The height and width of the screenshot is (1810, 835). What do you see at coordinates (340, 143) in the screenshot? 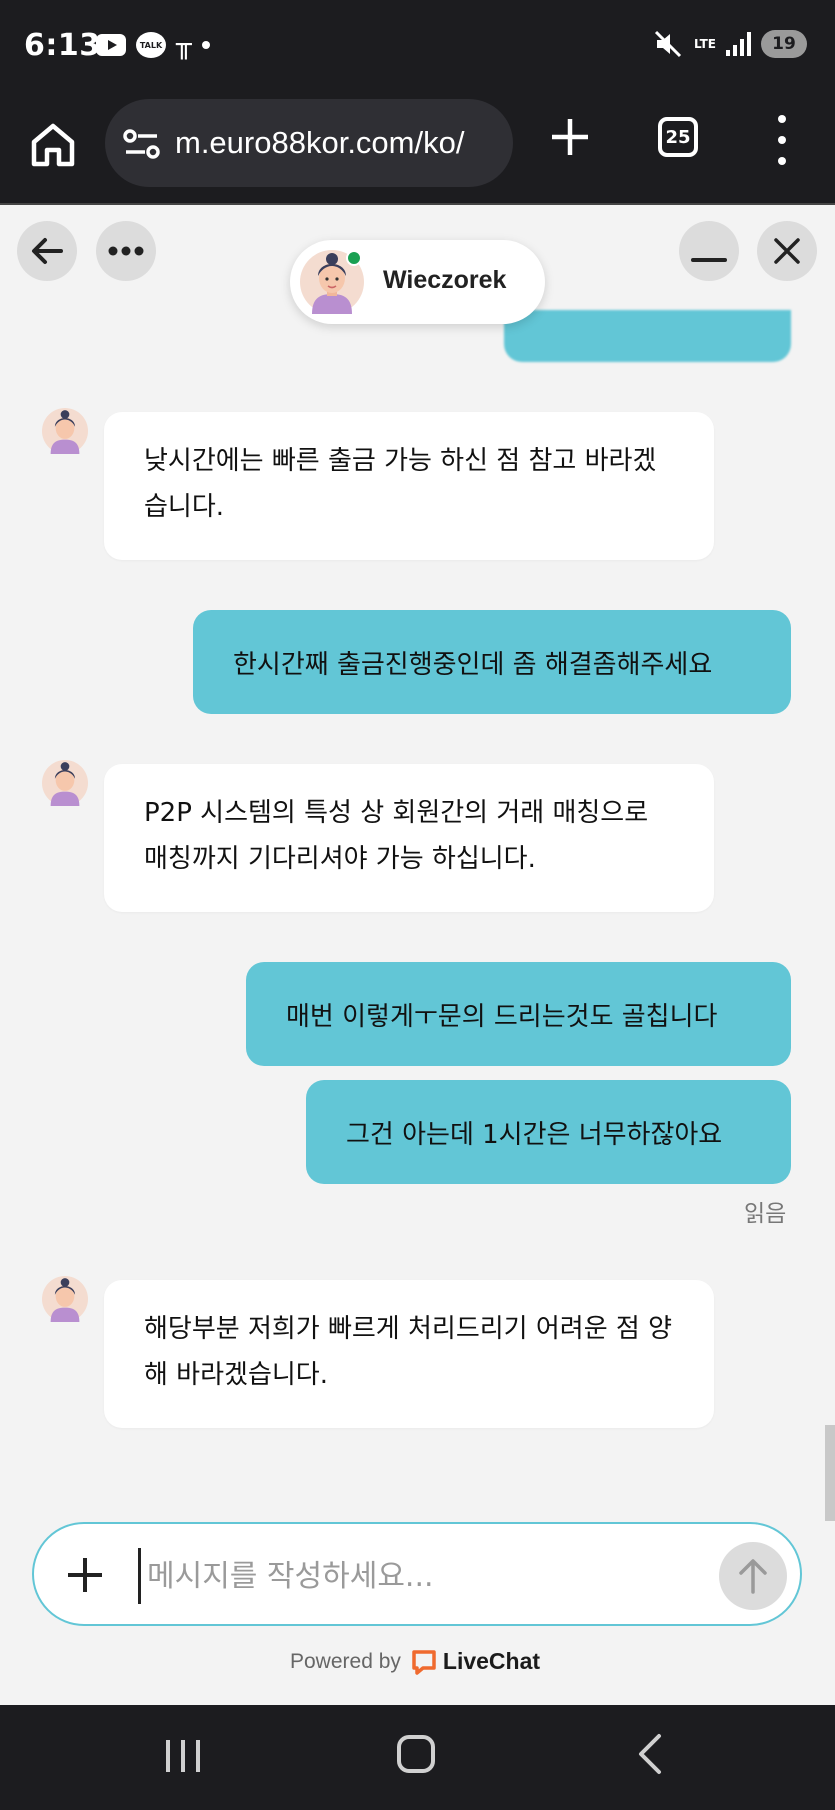
I see `url-text: m.euro88kor.com/ko/` at bounding box center [340, 143].